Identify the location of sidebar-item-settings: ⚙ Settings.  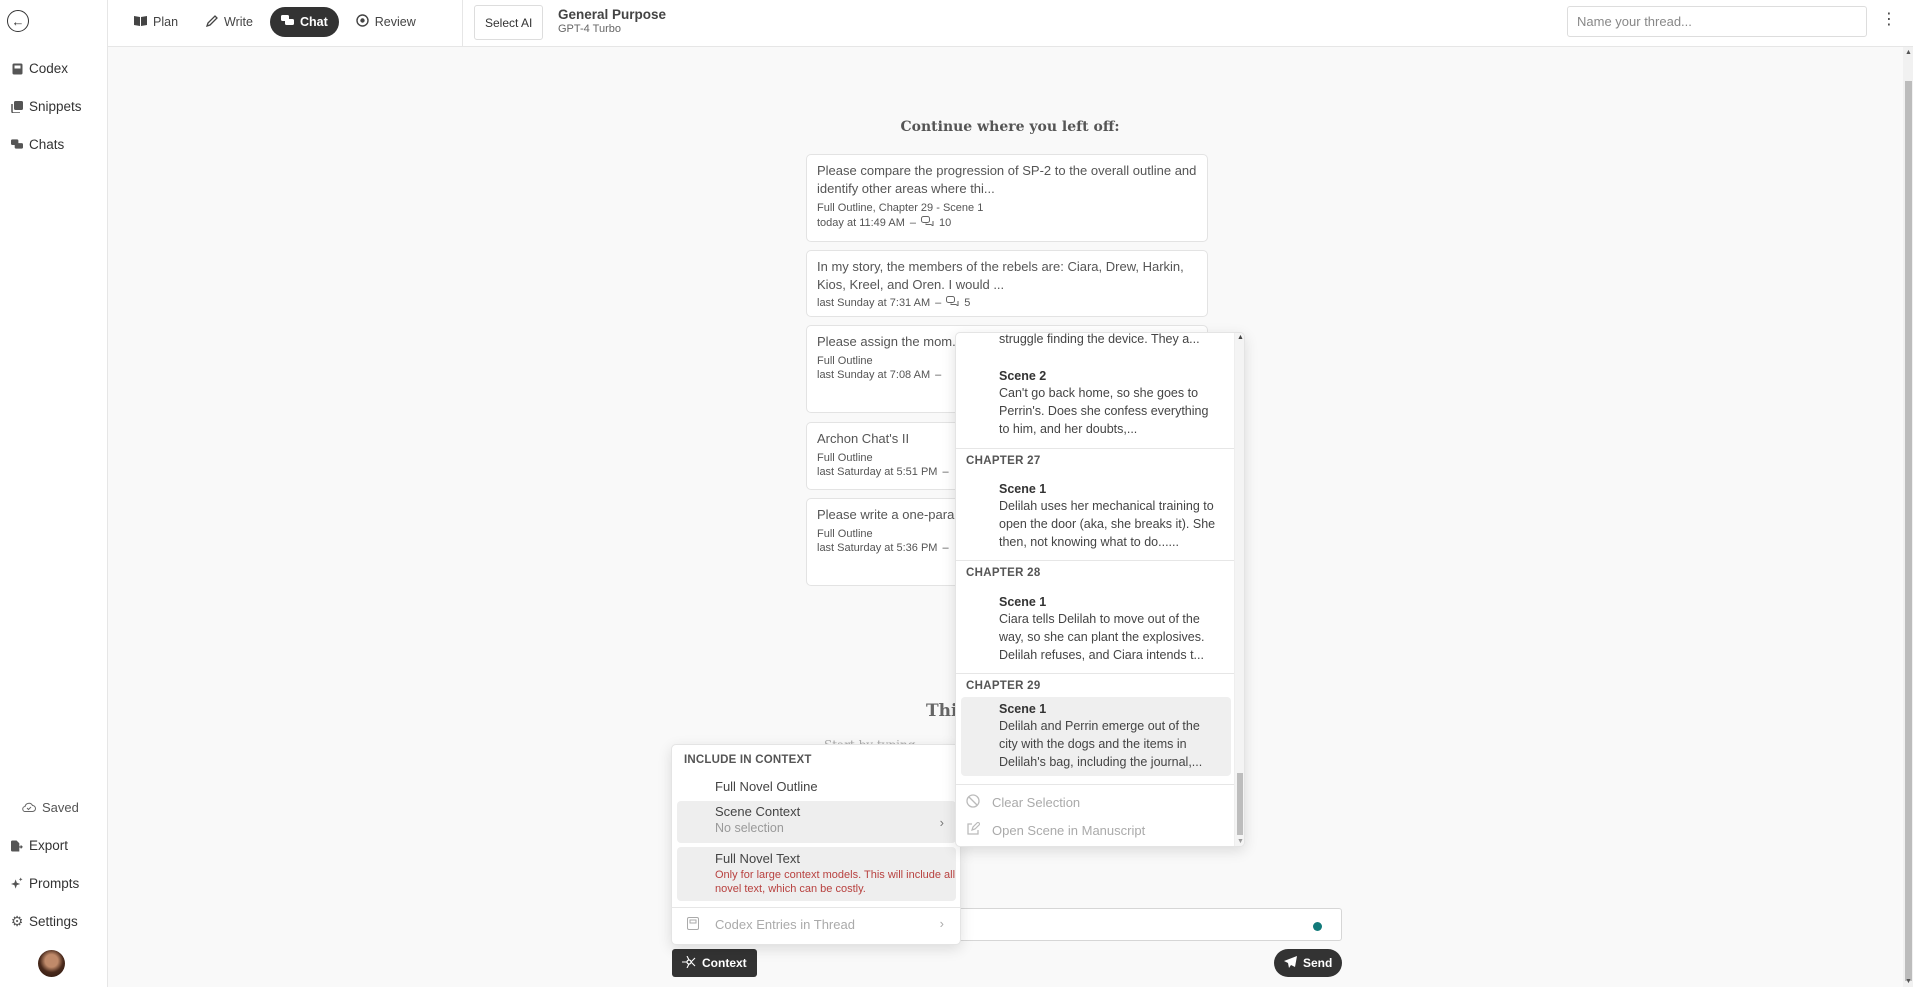
(44, 921).